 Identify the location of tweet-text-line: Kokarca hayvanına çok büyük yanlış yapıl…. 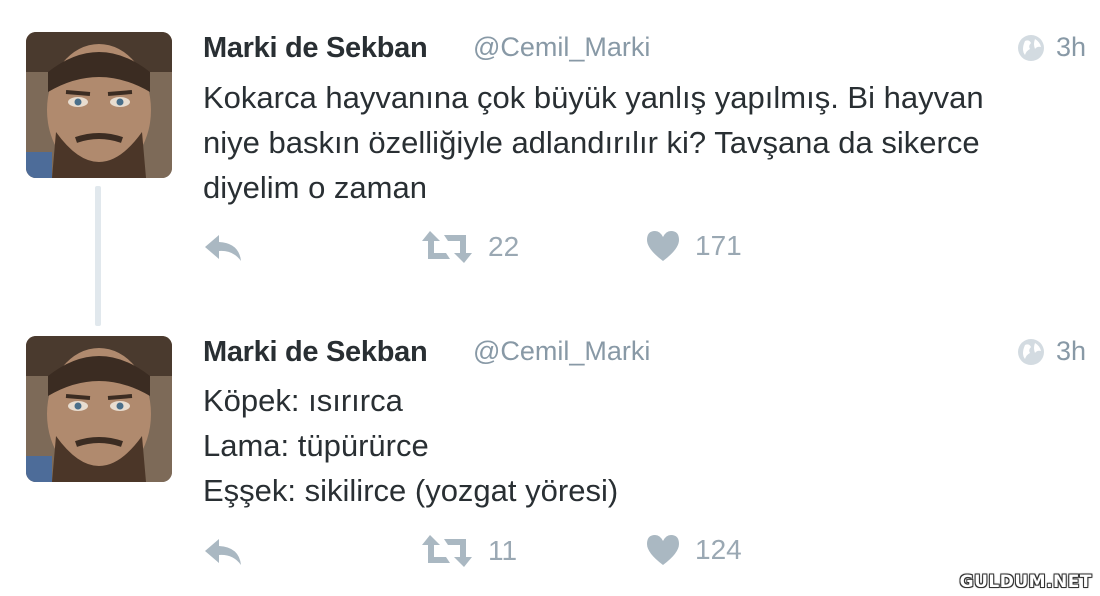
(593, 97).